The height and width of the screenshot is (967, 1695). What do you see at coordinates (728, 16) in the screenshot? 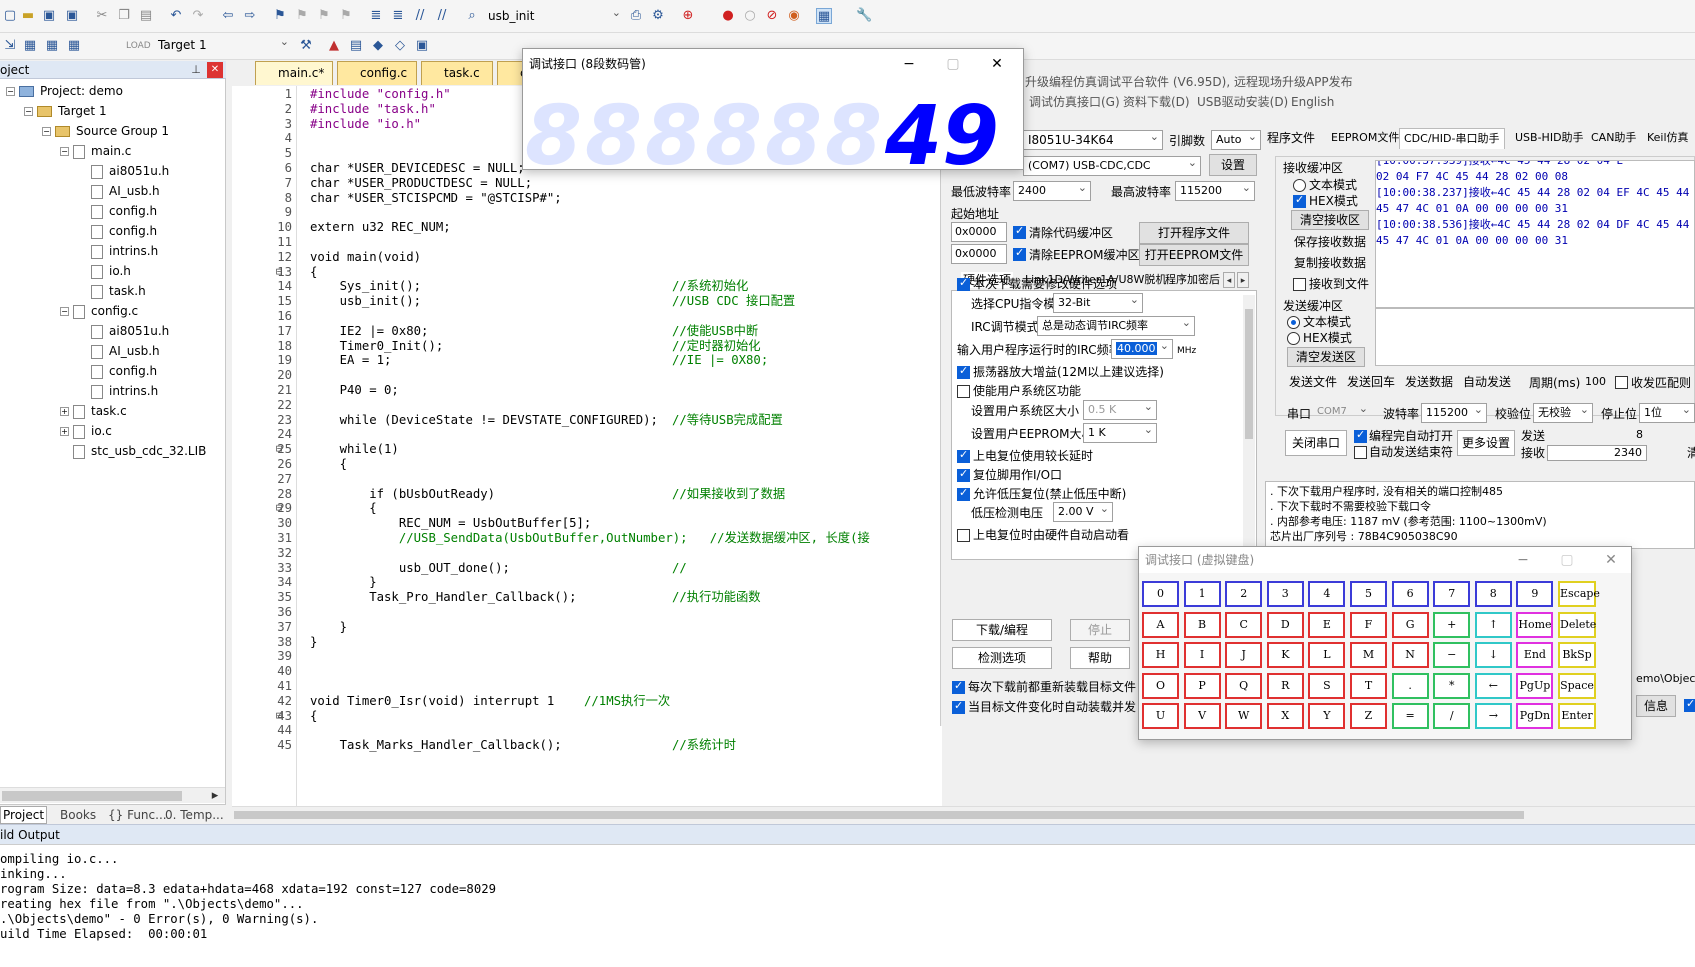
I see `breakpoint-icon: ●` at bounding box center [728, 16].